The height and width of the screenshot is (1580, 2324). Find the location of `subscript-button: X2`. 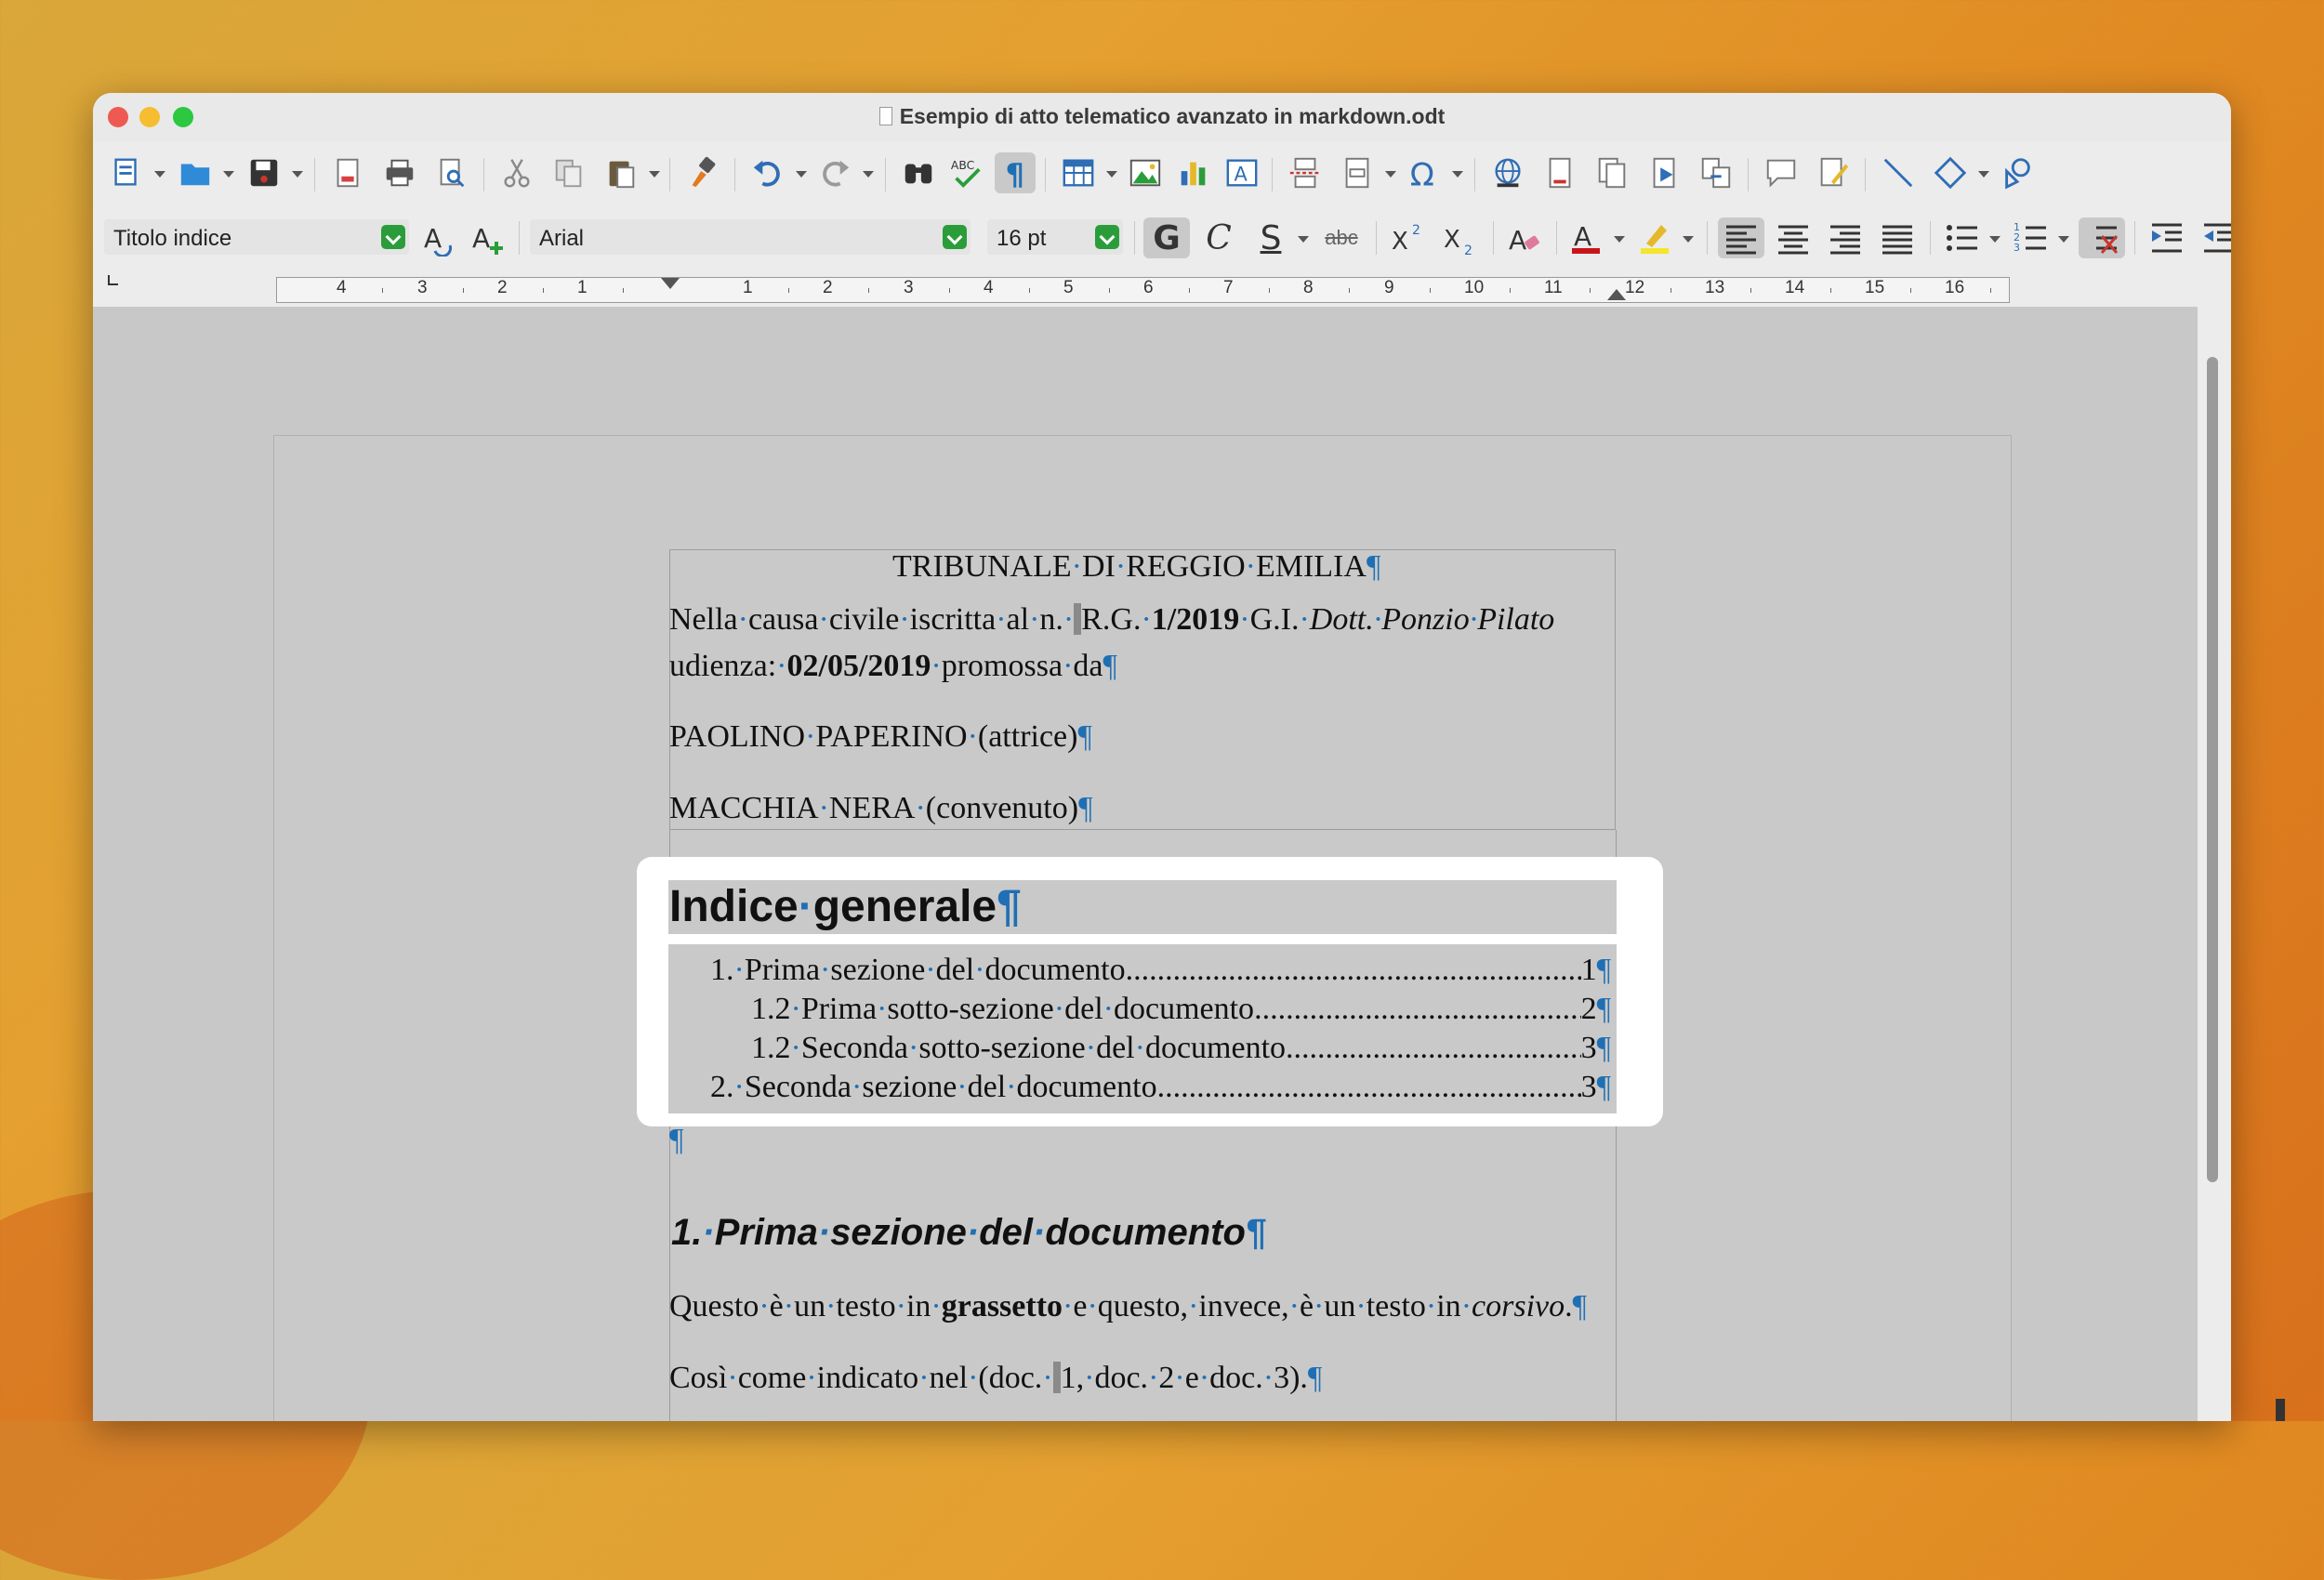

subscript-button: X2 is located at coordinates (1460, 237).